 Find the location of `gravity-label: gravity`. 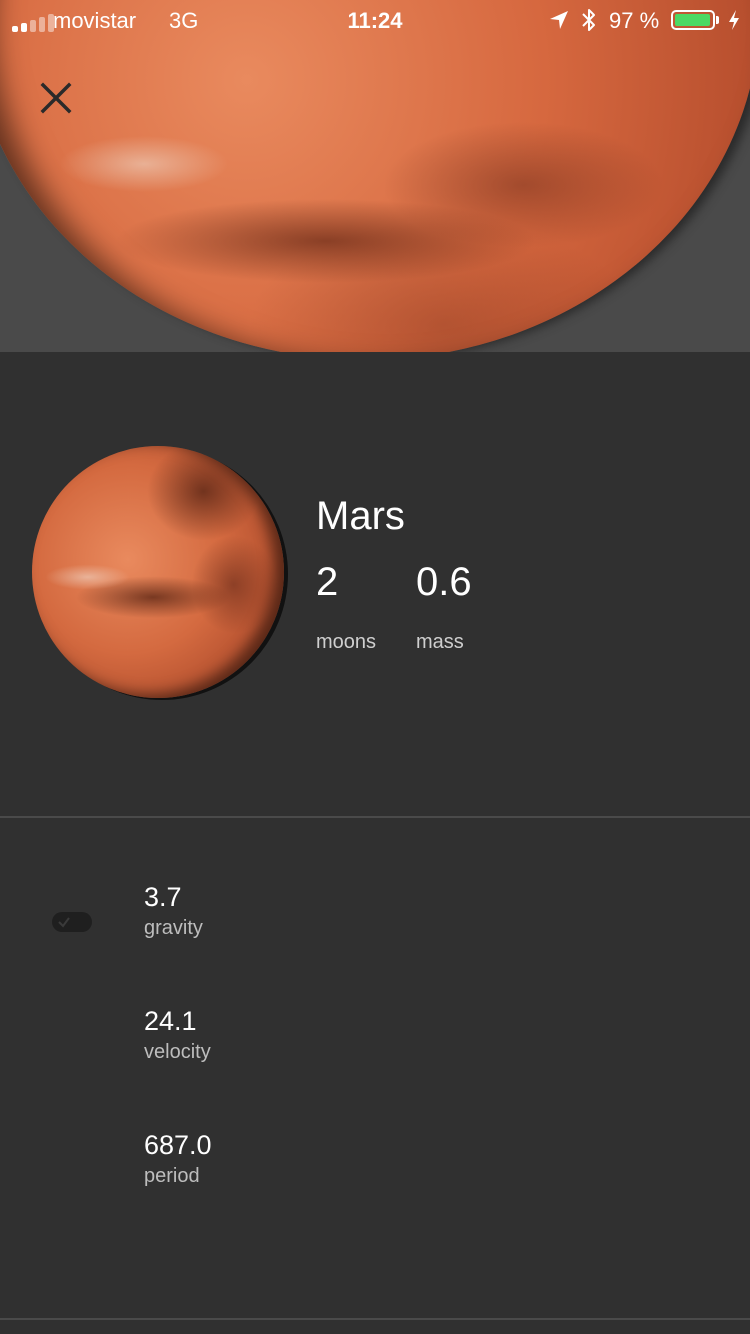

gravity-label: gravity is located at coordinates (173, 928).